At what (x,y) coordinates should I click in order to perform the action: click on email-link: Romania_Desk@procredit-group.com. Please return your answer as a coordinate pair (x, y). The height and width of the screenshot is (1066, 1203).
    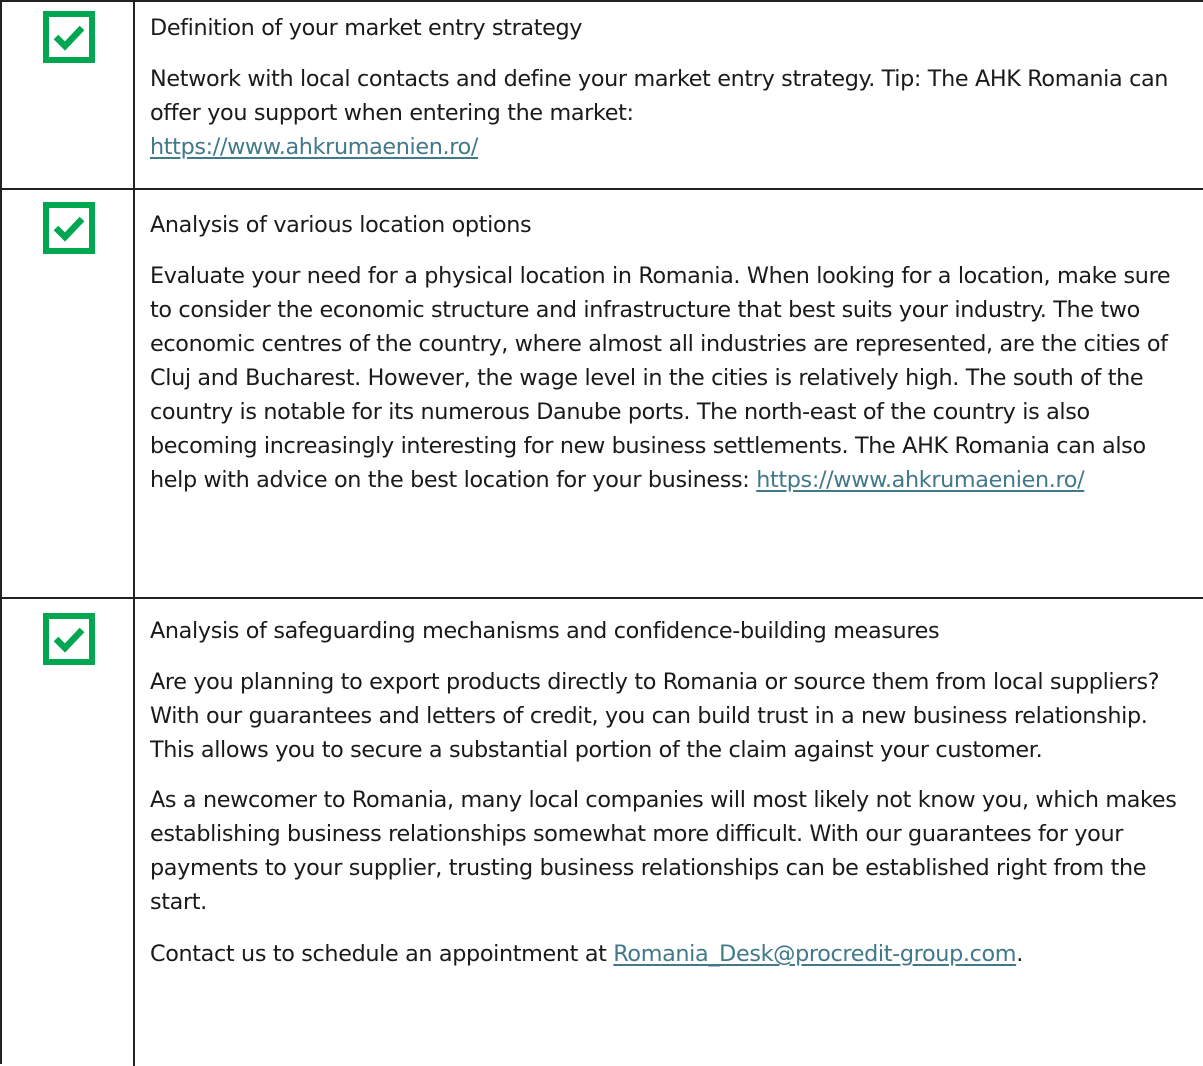
    Looking at the image, I should click on (814, 954).